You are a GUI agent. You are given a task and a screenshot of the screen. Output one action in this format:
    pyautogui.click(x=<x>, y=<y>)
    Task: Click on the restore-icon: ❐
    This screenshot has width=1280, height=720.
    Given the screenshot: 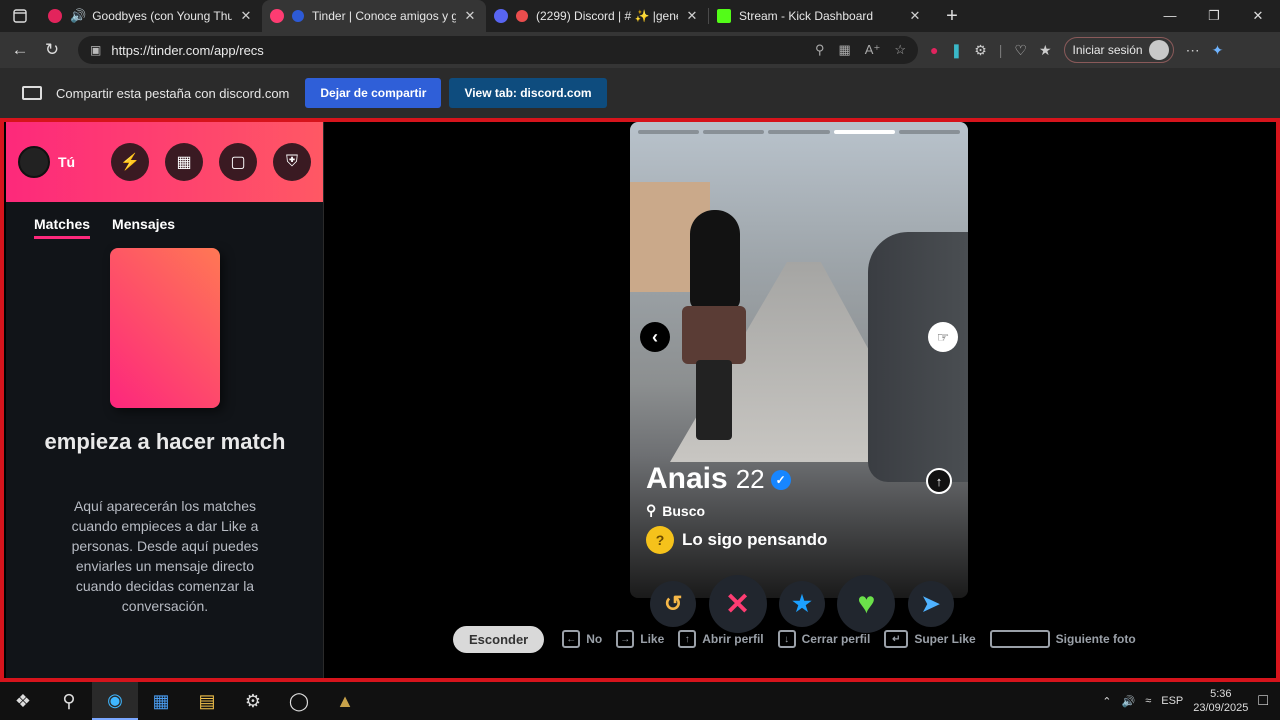 What is the action you would take?
    pyautogui.click(x=1214, y=16)
    